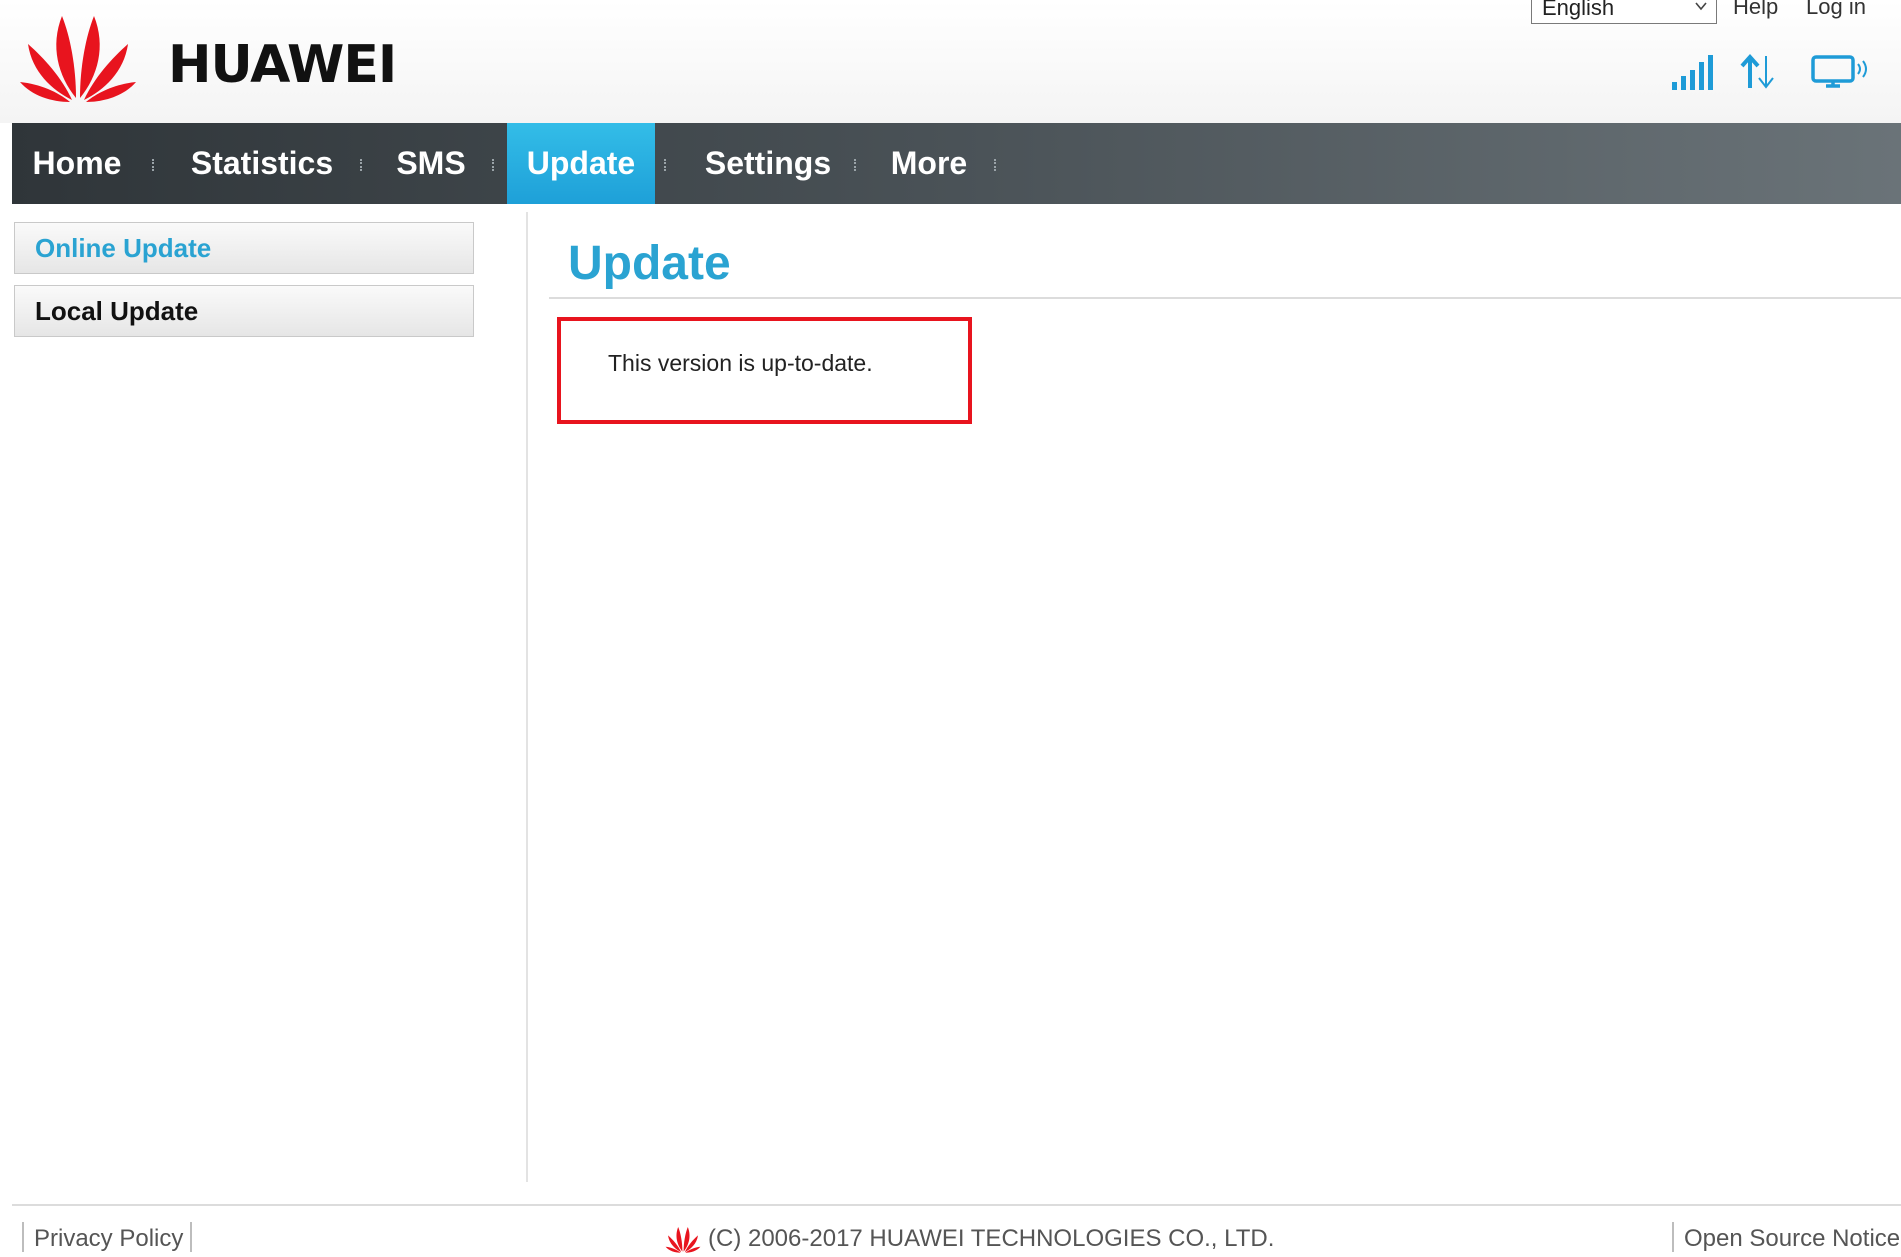 Image resolution: width=1901 pixels, height=1257 pixels. What do you see at coordinates (1692, 72) in the screenshot?
I see `signal-icon` at bounding box center [1692, 72].